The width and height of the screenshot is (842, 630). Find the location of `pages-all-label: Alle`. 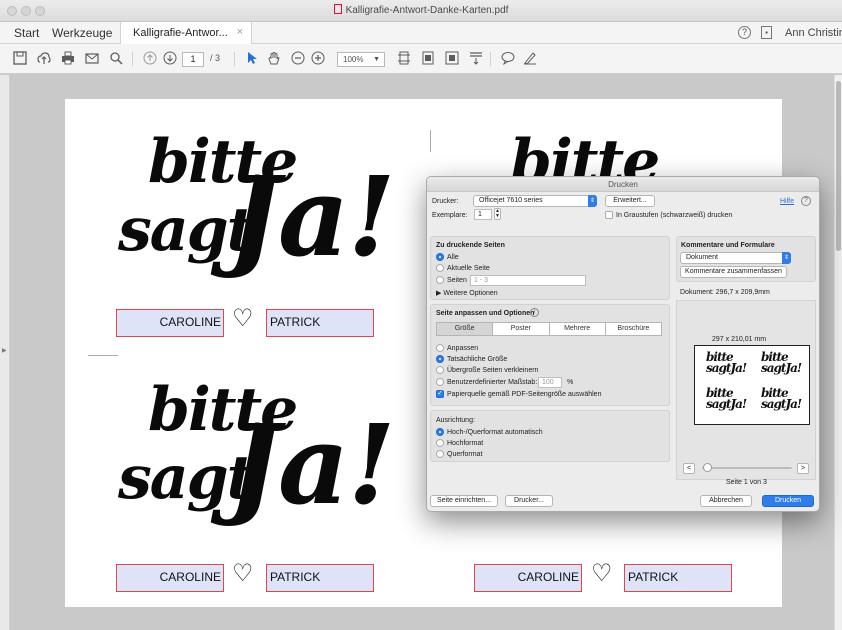

pages-all-label: Alle is located at coordinates (453, 257).